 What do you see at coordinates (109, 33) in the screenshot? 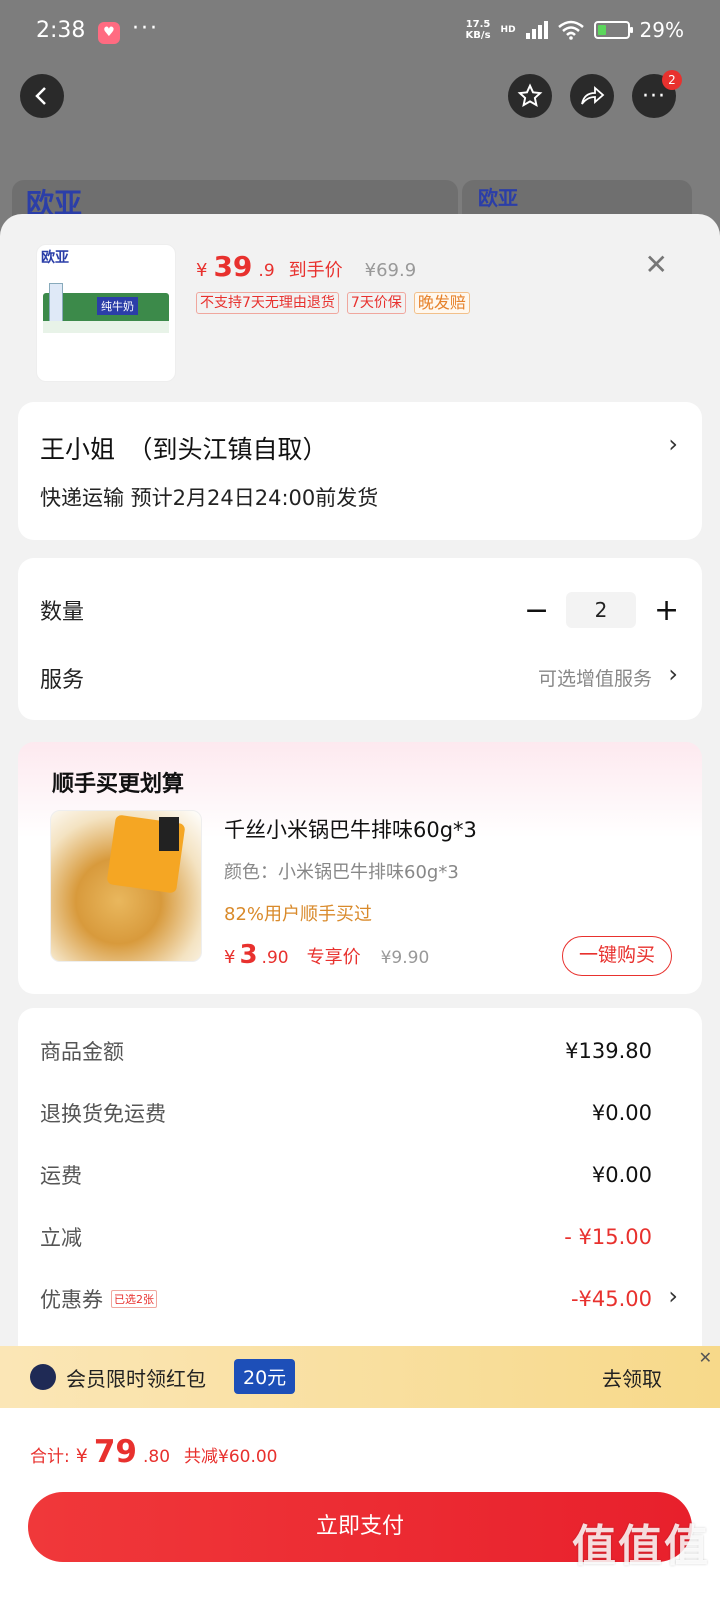
I see `heart-app-icon: ♥` at bounding box center [109, 33].